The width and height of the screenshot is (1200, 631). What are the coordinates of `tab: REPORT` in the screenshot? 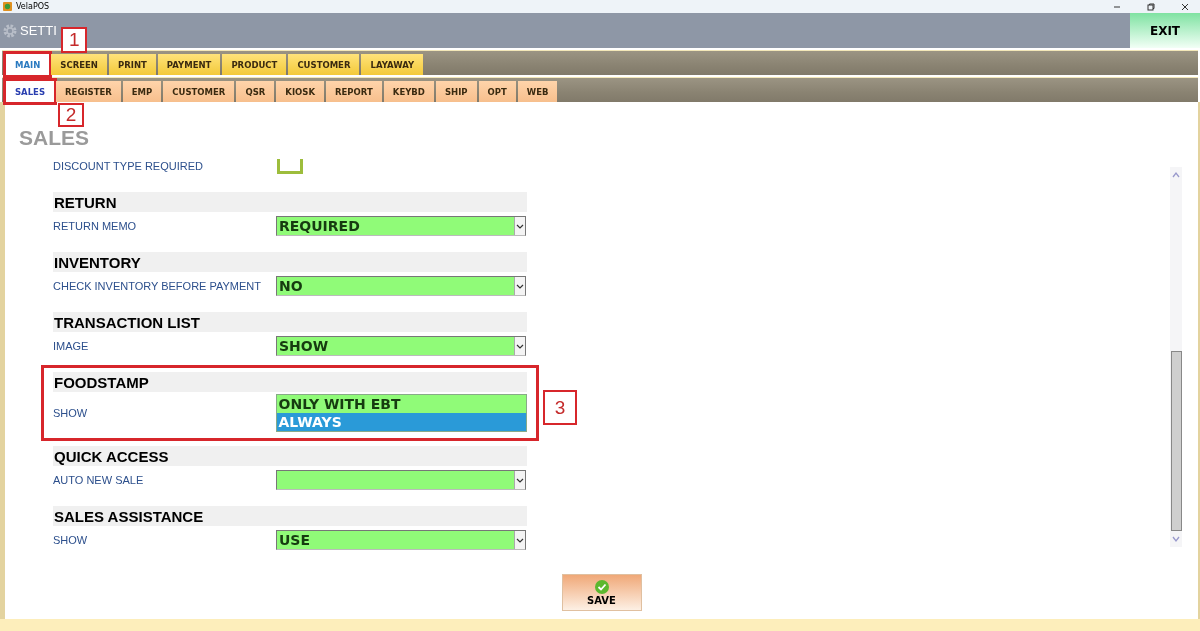 It's located at (354, 91).